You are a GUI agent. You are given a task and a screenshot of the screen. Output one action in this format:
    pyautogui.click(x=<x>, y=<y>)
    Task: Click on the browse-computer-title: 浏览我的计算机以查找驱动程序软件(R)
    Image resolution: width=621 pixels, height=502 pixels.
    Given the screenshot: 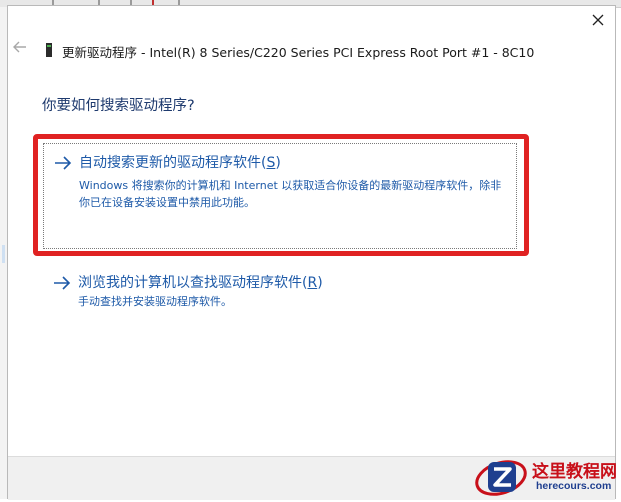 What is the action you would take?
    pyautogui.click(x=200, y=282)
    